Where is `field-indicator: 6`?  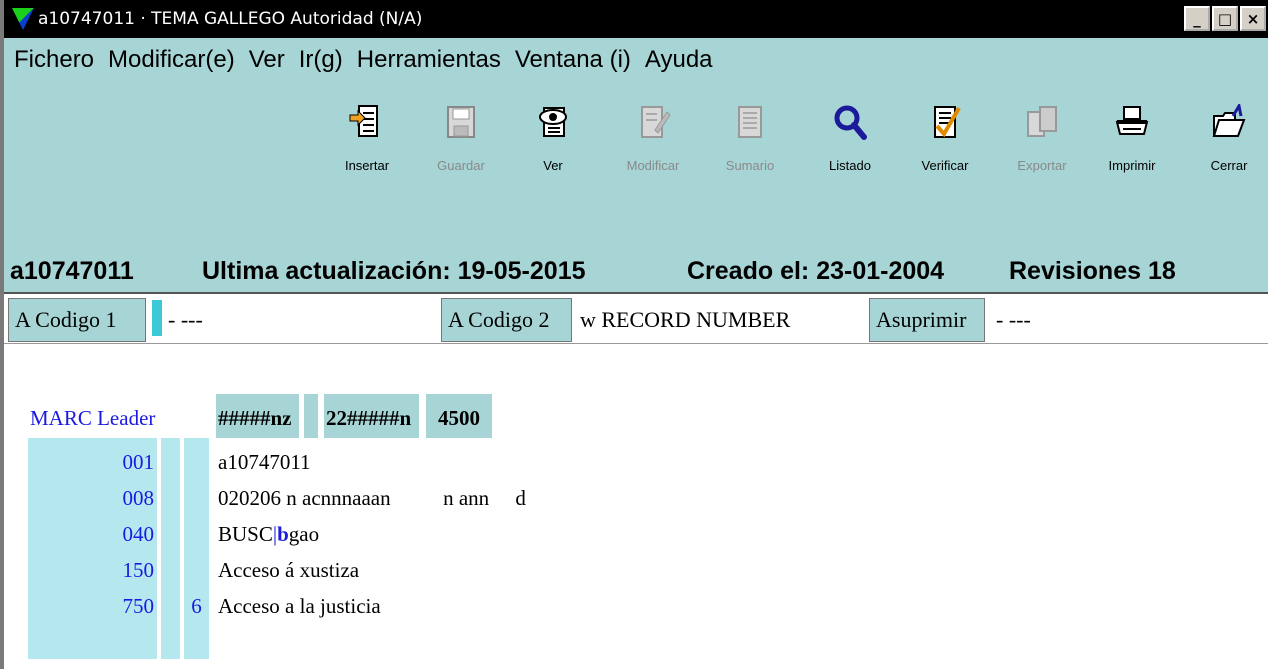
field-indicator: 6 is located at coordinates (196, 606).